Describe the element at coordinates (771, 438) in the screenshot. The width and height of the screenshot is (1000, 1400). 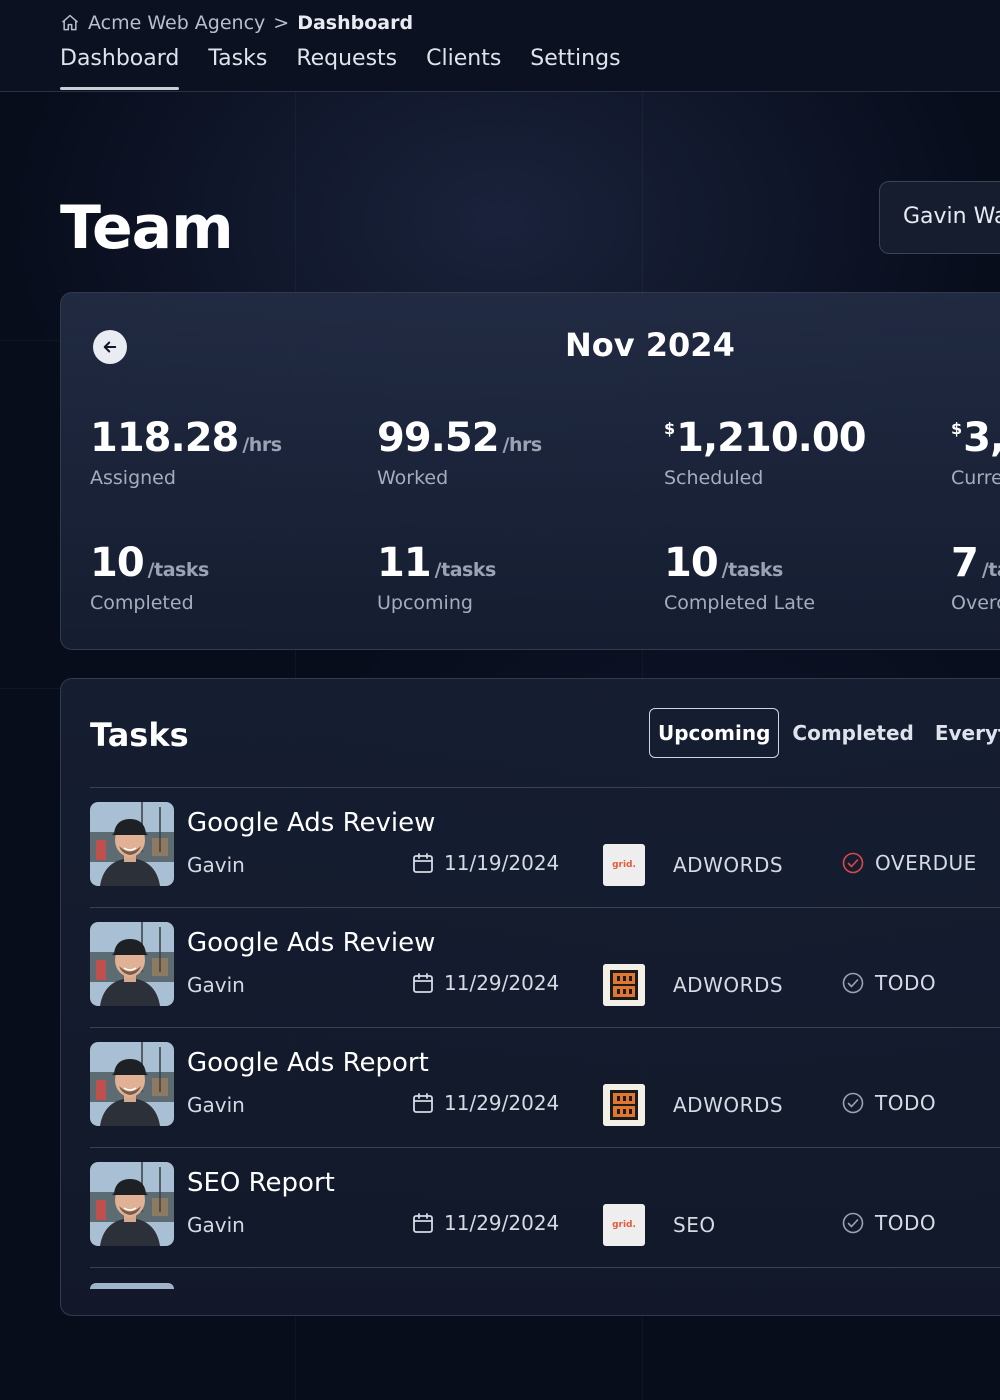
I see `stat-value: 1,210.00` at that location.